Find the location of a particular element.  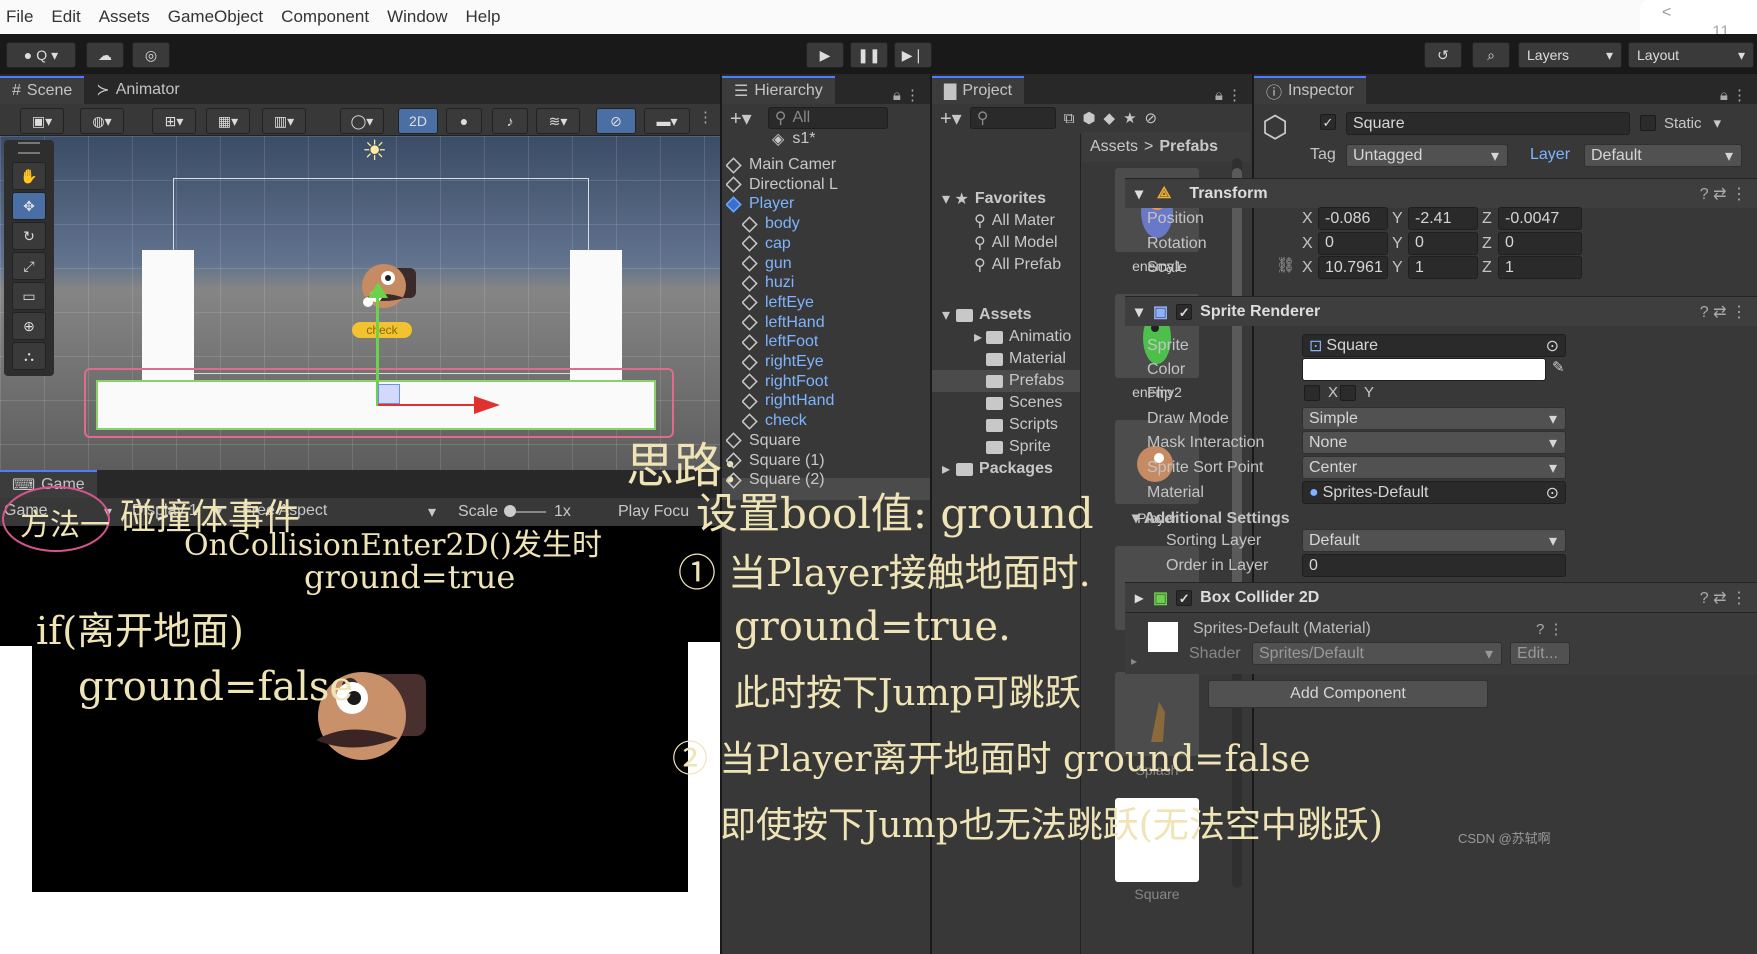

hierarchy-search: ⚲ All is located at coordinates (827, 118).